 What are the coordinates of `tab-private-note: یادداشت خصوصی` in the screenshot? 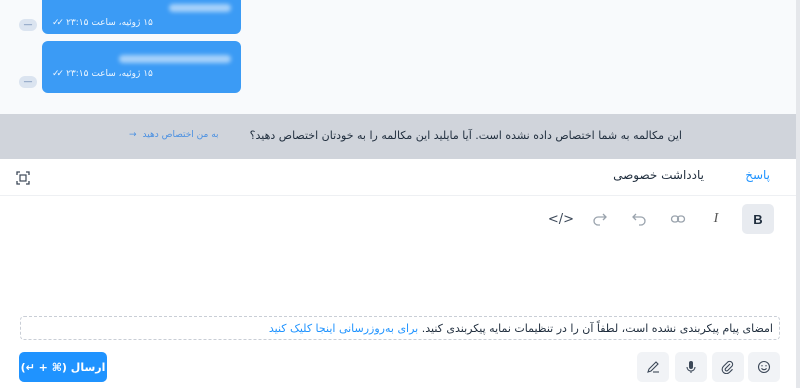 It's located at (658, 175).